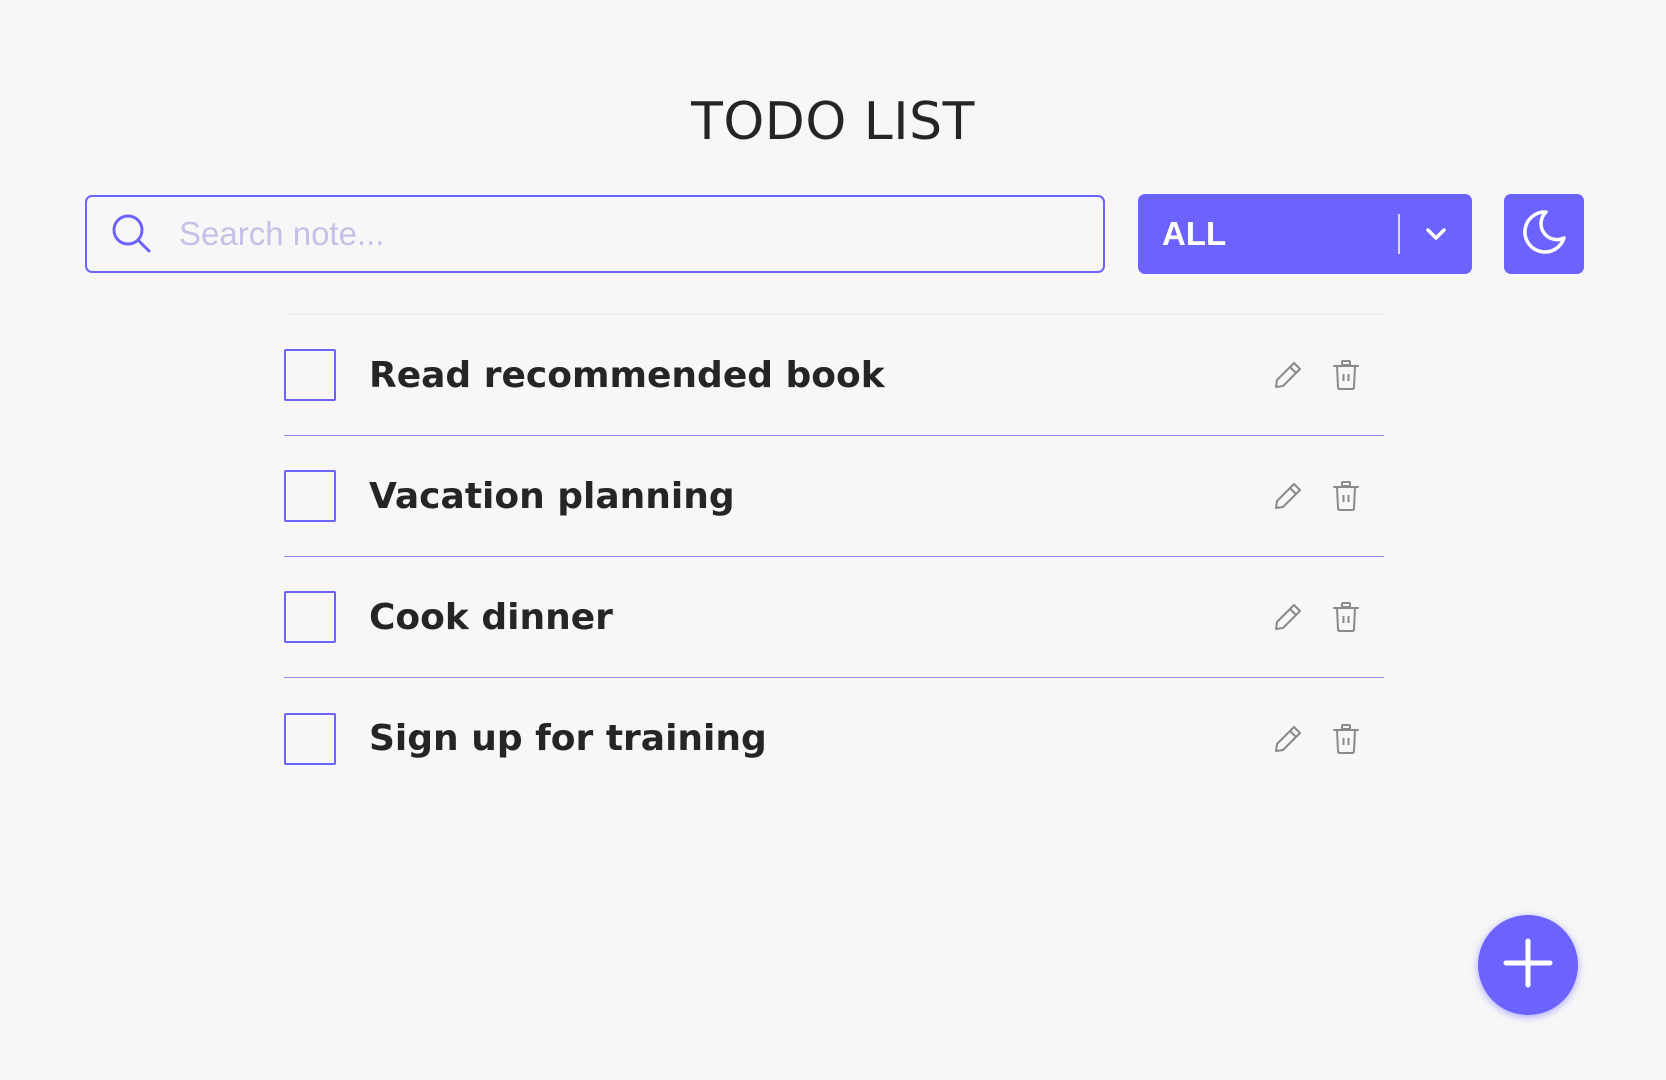  Describe the element at coordinates (132, 234) in the screenshot. I see `search-icon` at that location.